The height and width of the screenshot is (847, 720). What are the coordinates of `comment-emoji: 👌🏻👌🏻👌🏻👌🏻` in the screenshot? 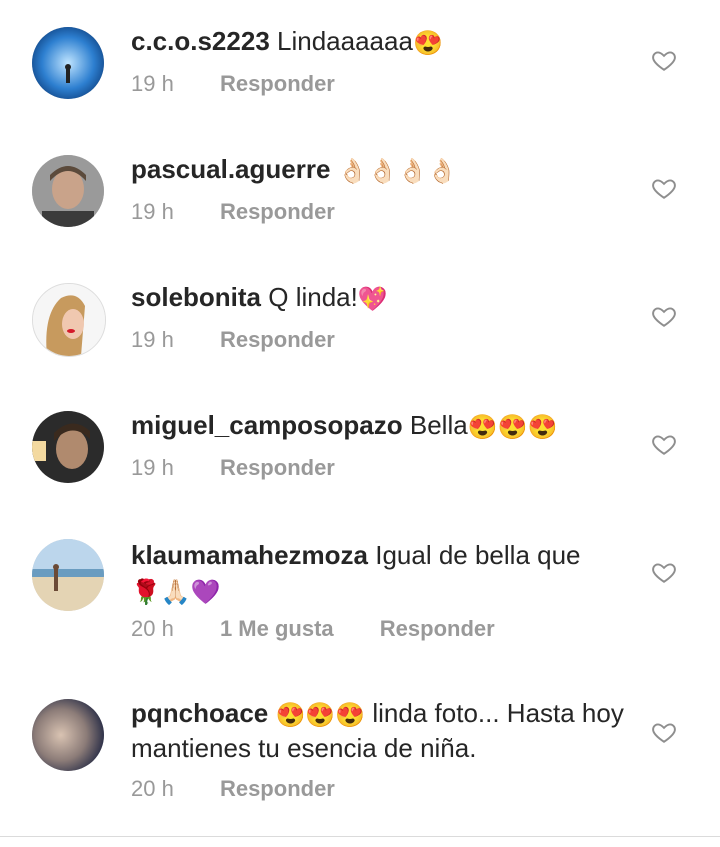 It's located at (397, 171).